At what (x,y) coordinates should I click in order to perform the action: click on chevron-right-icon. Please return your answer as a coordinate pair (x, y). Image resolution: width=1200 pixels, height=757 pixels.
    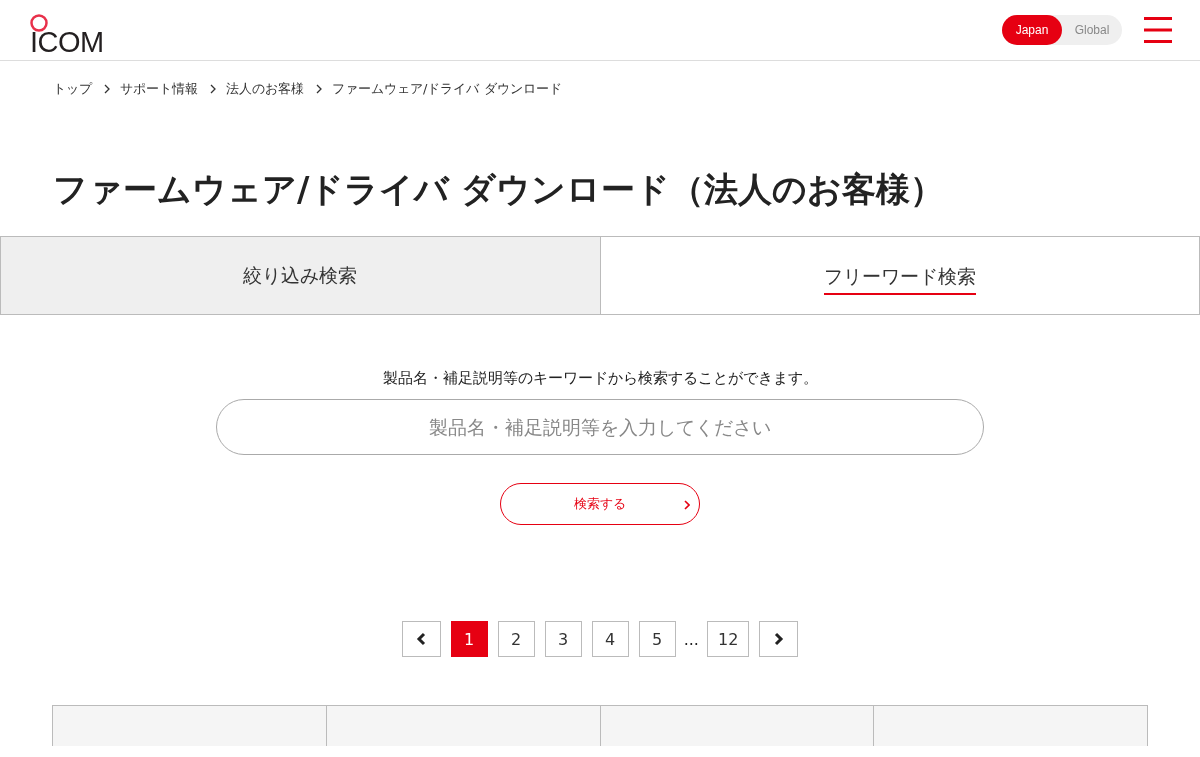
    Looking at the image, I should click on (779, 639).